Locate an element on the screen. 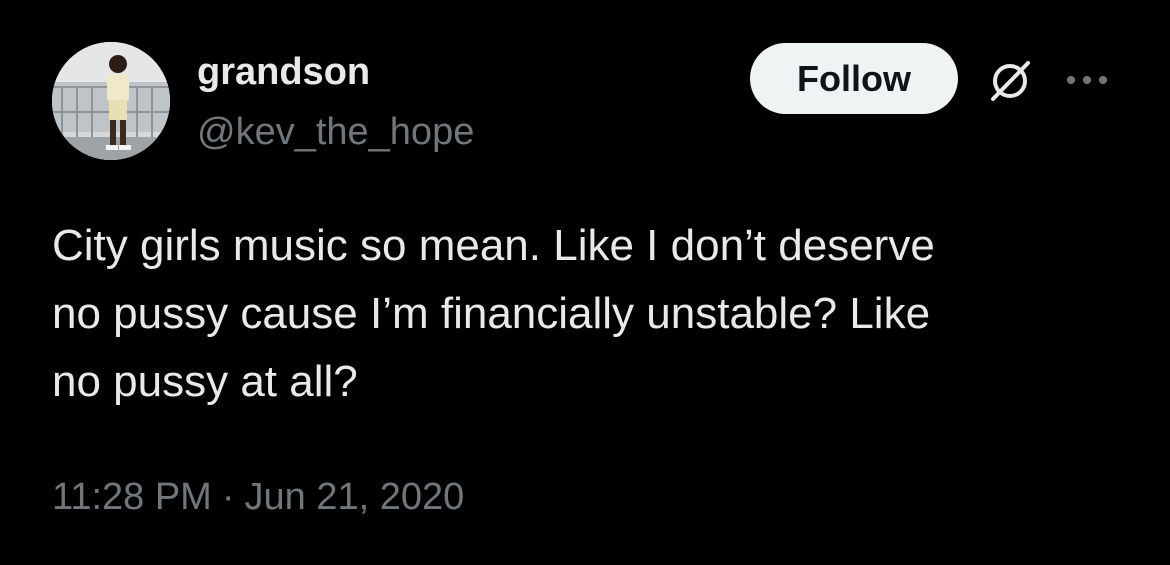 The image size is (1170, 565). more-options-icon is located at coordinates (1087, 80).